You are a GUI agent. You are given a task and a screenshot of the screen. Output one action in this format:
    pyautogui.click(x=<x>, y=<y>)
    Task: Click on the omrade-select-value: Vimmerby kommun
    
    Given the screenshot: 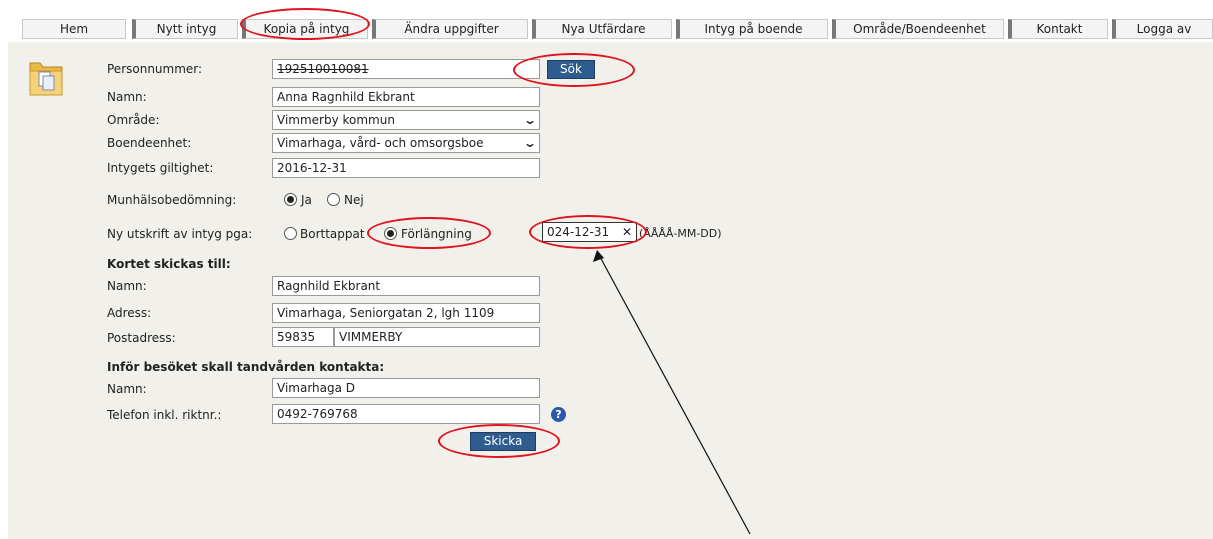 What is the action you would take?
    pyautogui.click(x=336, y=120)
    